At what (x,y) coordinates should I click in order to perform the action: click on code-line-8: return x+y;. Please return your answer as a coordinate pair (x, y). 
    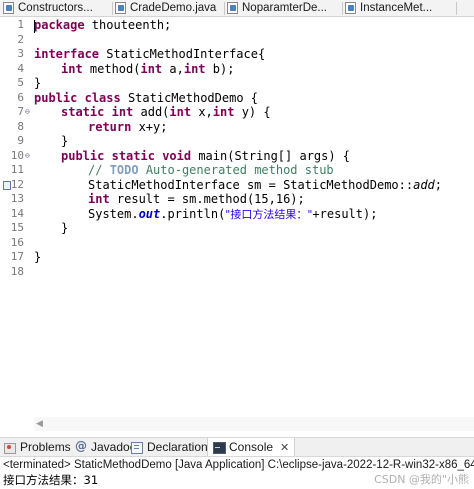
    Looking at the image, I should click on (127, 127).